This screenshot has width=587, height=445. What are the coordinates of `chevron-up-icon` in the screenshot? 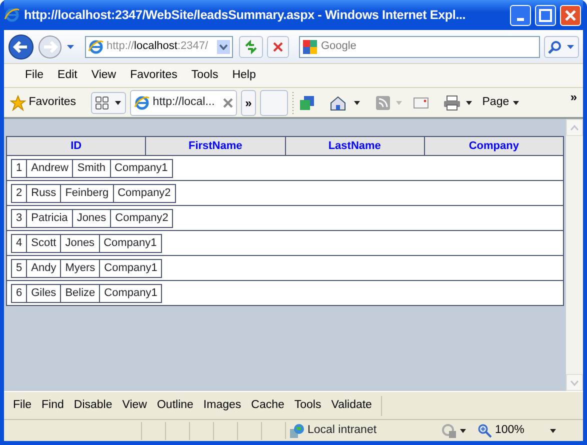 It's located at (574, 127).